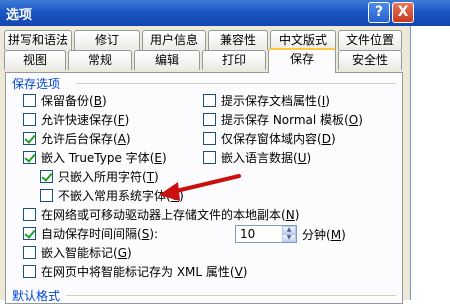 Image resolution: width=450 pixels, height=304 pixels. What do you see at coordinates (379, 12) in the screenshot?
I see `help-button: ?` at bounding box center [379, 12].